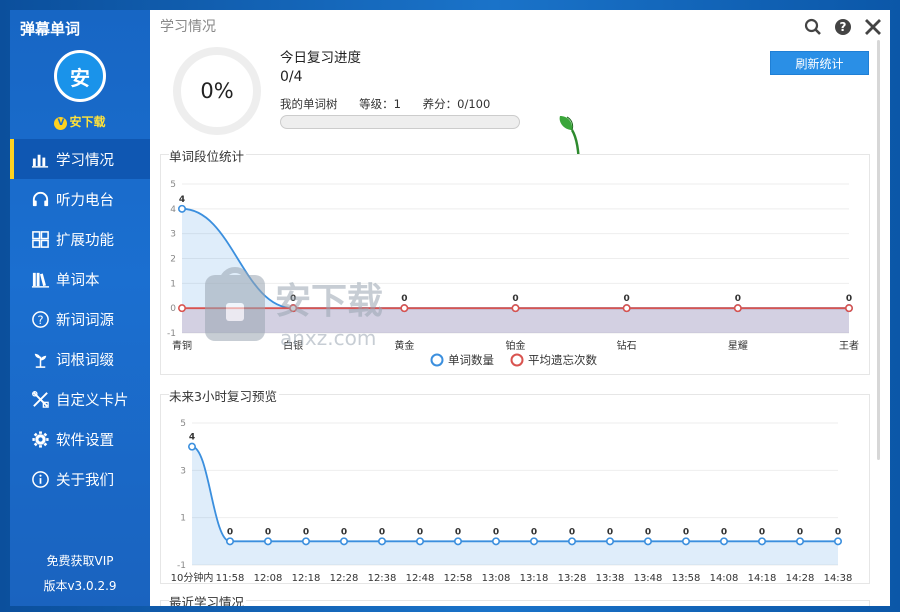 The height and width of the screenshot is (612, 900). Describe the element at coordinates (627, 345) in the screenshot. I see `x-tick-label: 钻石` at that location.